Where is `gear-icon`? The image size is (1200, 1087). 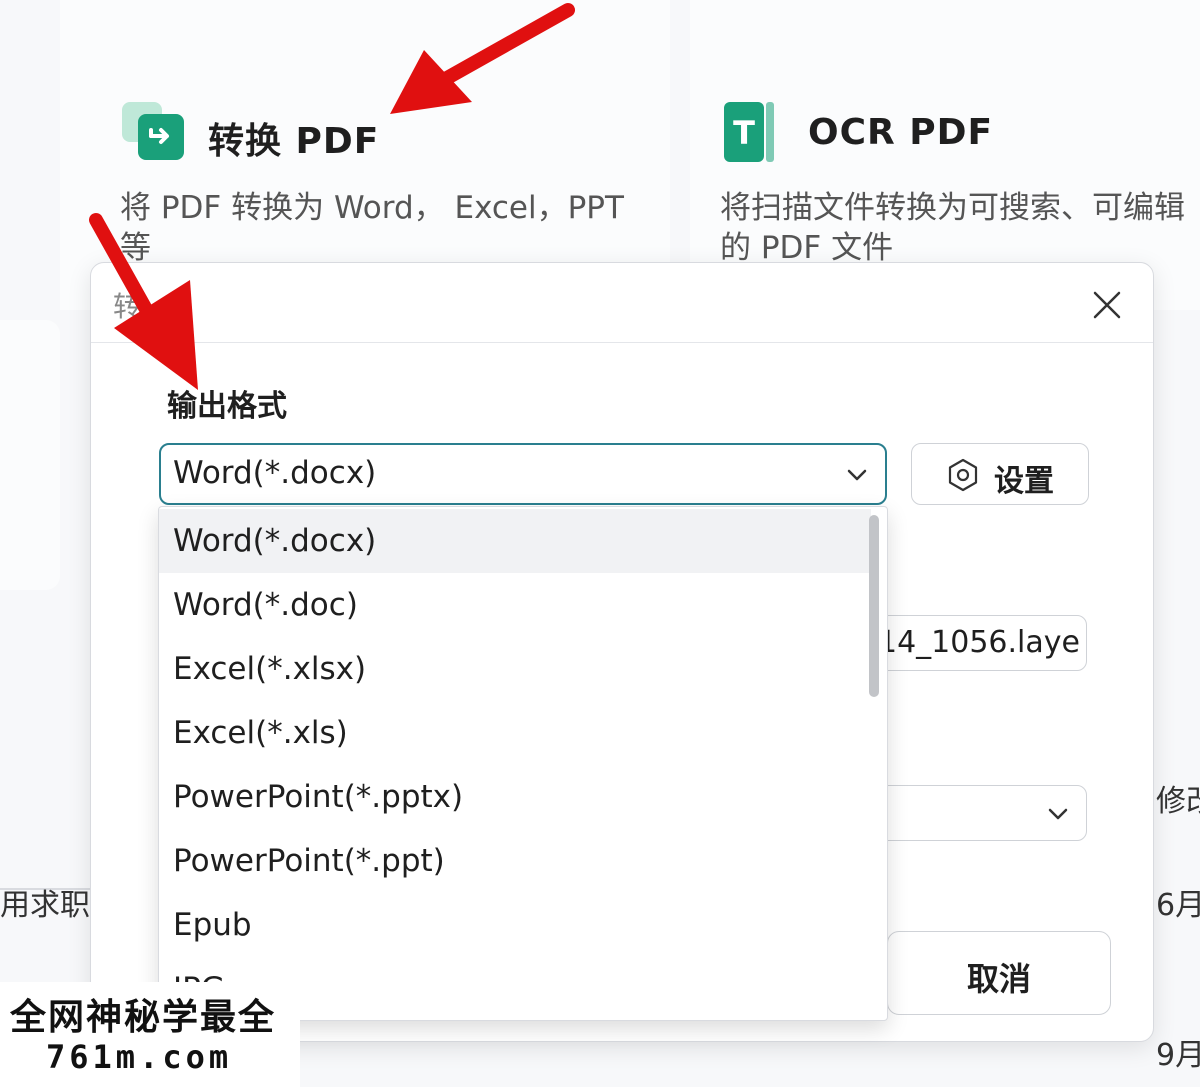
gear-icon is located at coordinates (963, 475).